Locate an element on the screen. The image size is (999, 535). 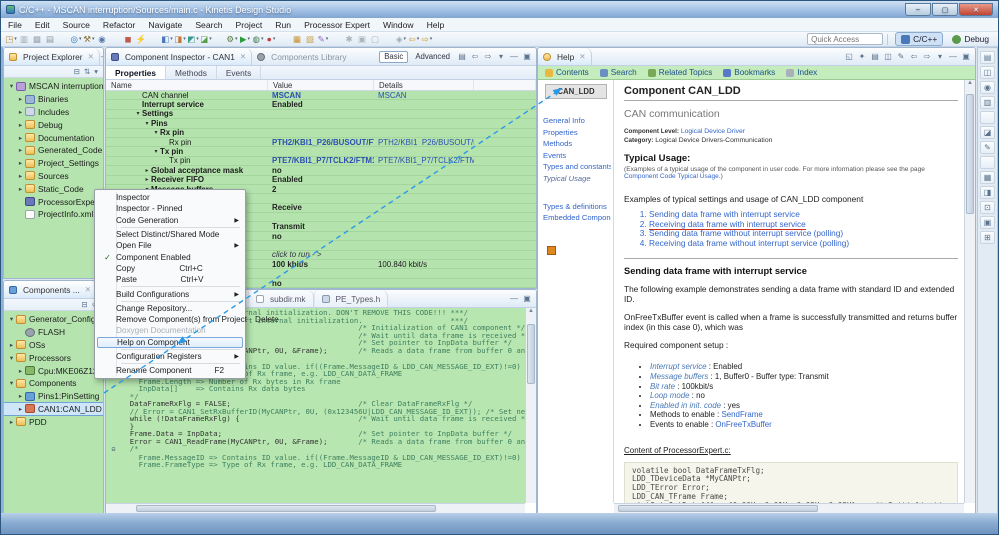
help-nav-link: General Info is located at coordinates (577, 121).